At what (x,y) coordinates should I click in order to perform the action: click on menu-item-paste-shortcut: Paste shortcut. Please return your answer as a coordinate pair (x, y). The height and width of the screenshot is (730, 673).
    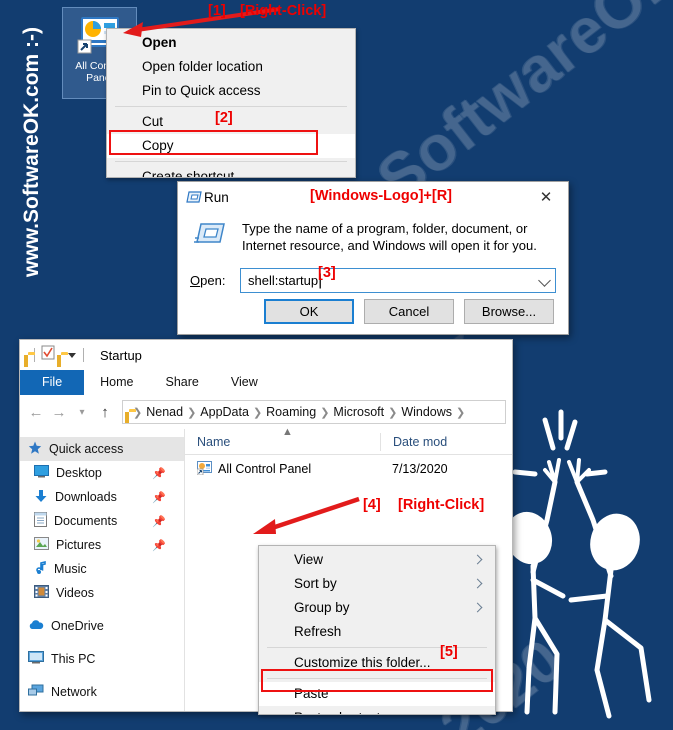
    Looking at the image, I should click on (377, 710).